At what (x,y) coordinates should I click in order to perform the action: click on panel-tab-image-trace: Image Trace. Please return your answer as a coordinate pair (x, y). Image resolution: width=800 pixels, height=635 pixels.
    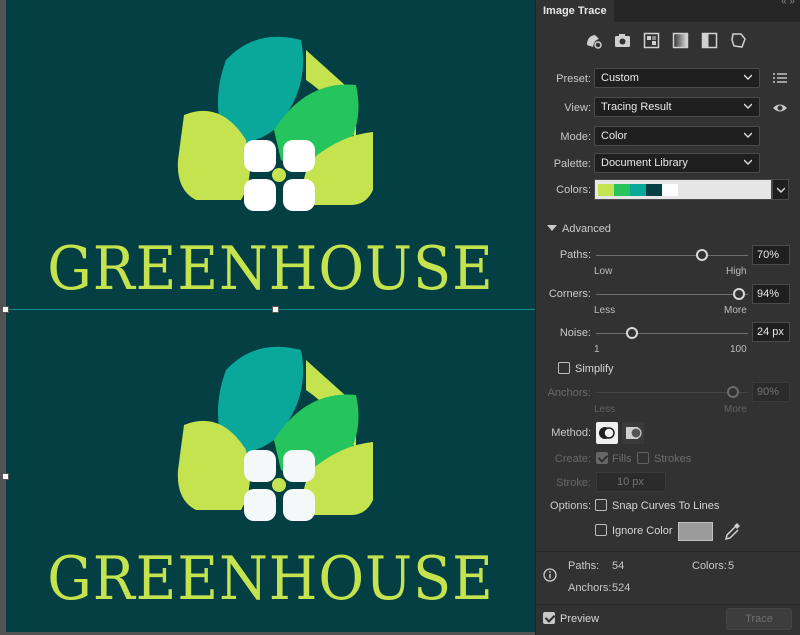
    Looking at the image, I should click on (575, 11).